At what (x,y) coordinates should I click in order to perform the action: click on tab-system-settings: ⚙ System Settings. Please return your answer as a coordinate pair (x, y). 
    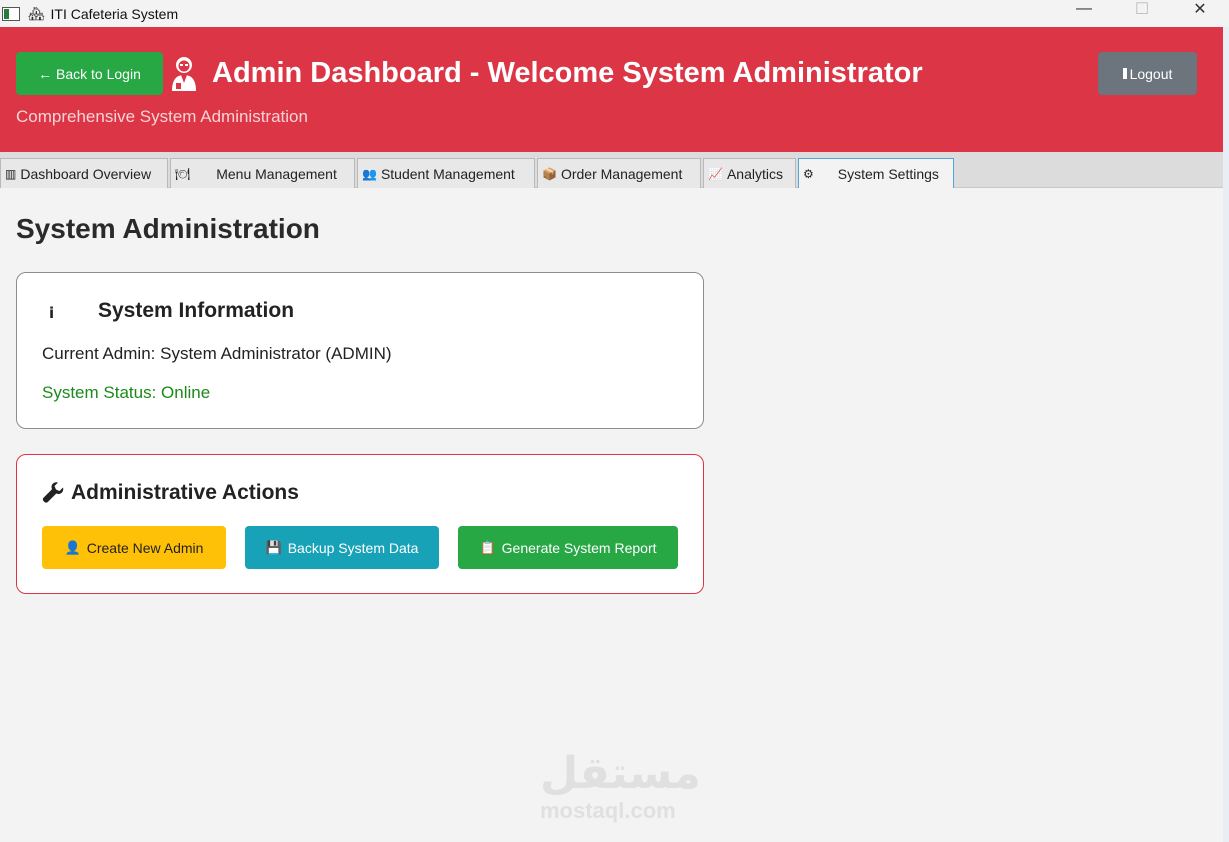
    Looking at the image, I should click on (876, 173).